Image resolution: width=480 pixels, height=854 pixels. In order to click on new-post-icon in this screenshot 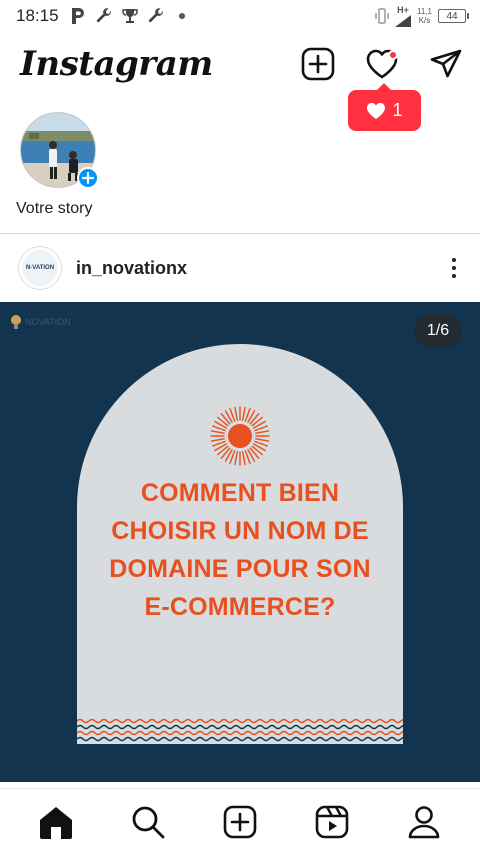, I will do `click(318, 64)`.